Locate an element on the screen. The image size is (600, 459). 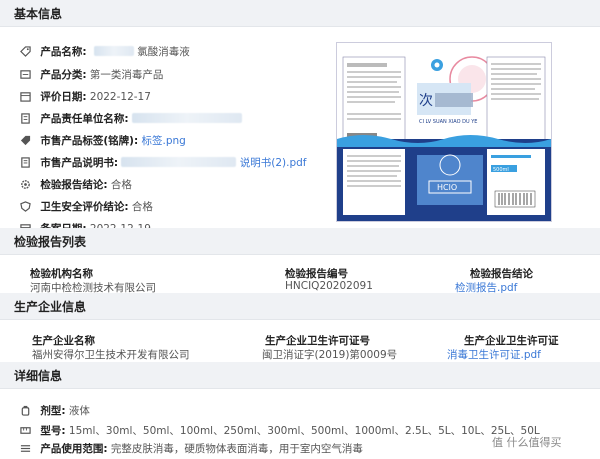
product-category-value: 第一类消毒产品 is located at coordinates (126, 75).